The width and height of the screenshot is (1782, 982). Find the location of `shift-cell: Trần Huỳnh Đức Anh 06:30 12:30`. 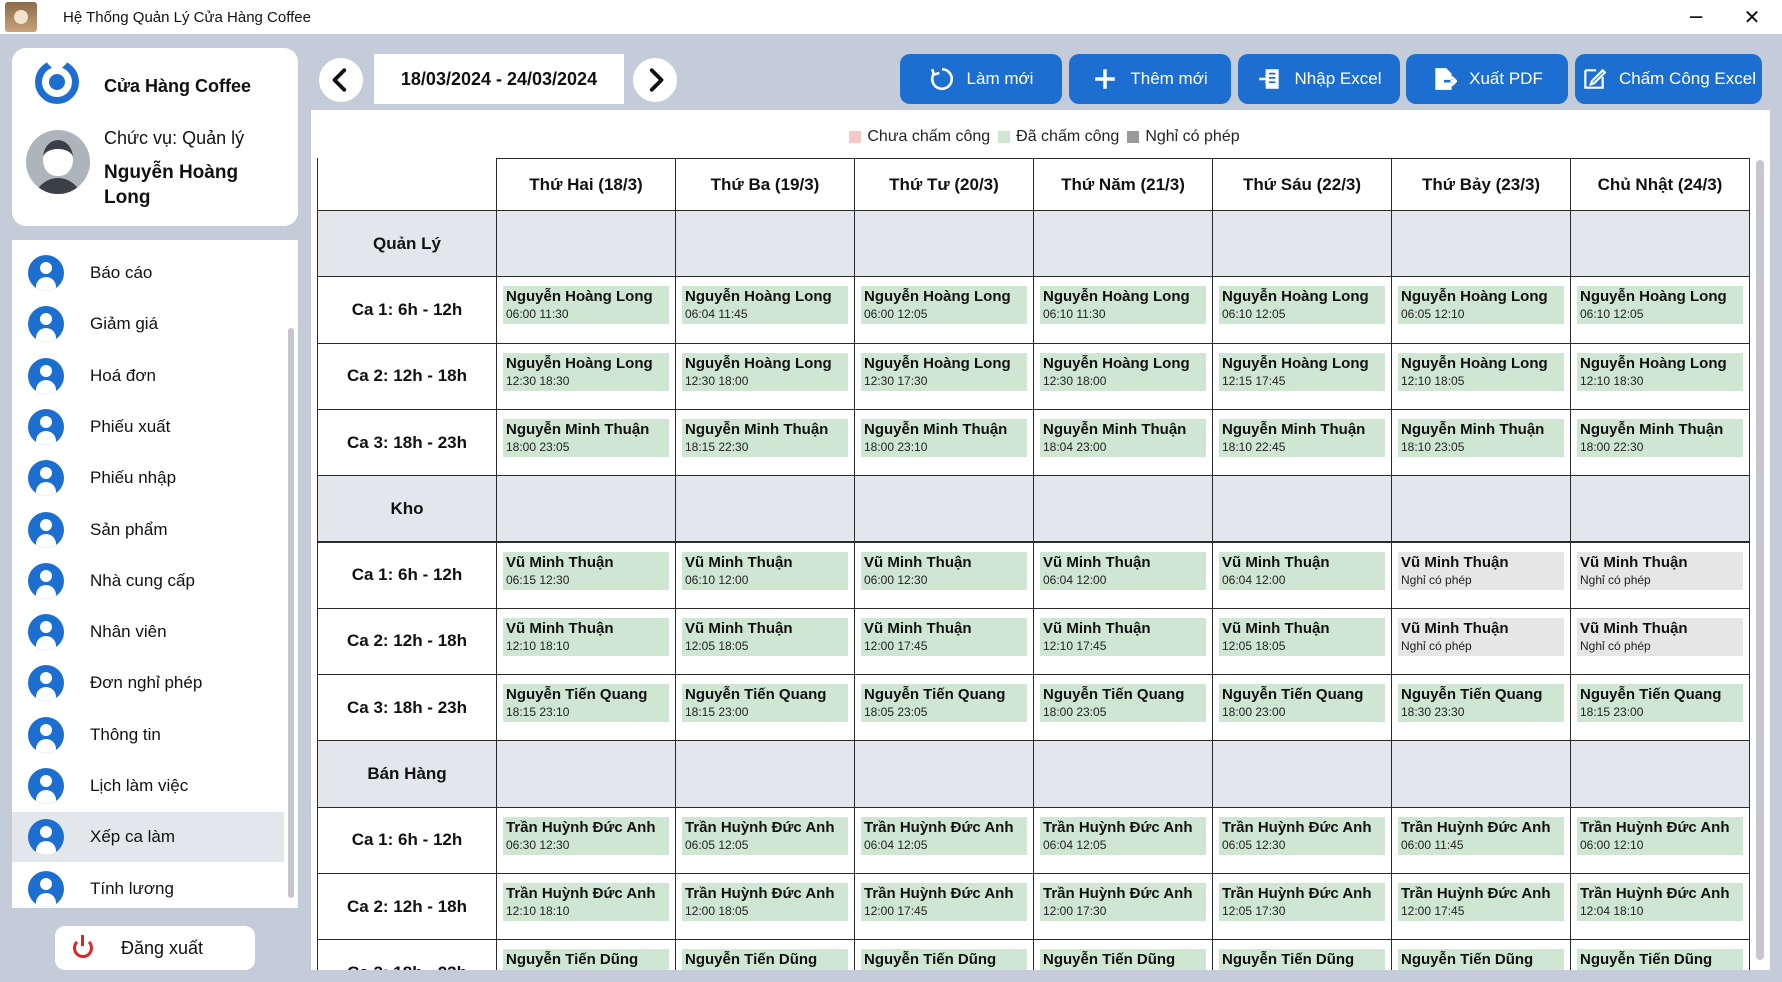

shift-cell: Trần Huỳnh Đức Anh 06:30 12:30 is located at coordinates (586, 840).